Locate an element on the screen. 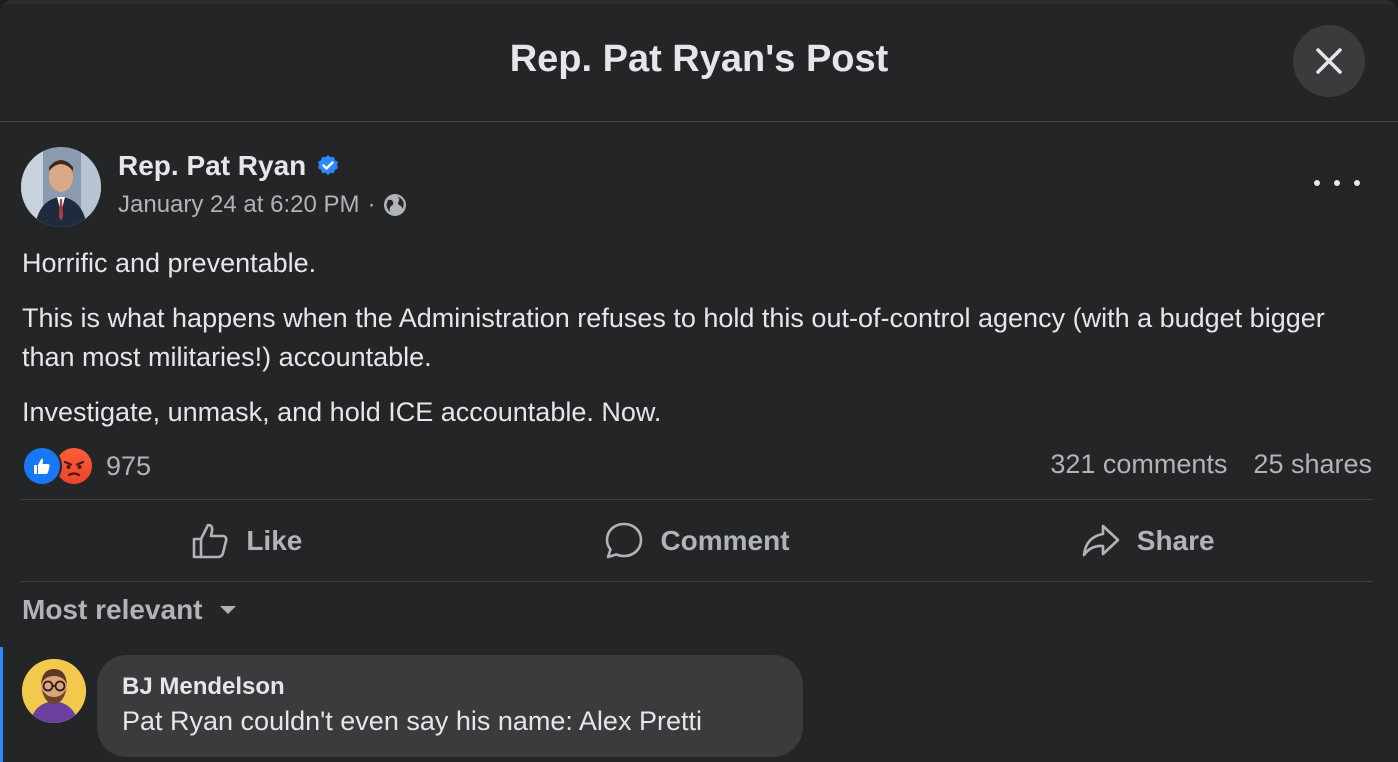 Image resolution: width=1398 pixels, height=762 pixels. post-actions: Like Comment Share is located at coordinates (697, 541).